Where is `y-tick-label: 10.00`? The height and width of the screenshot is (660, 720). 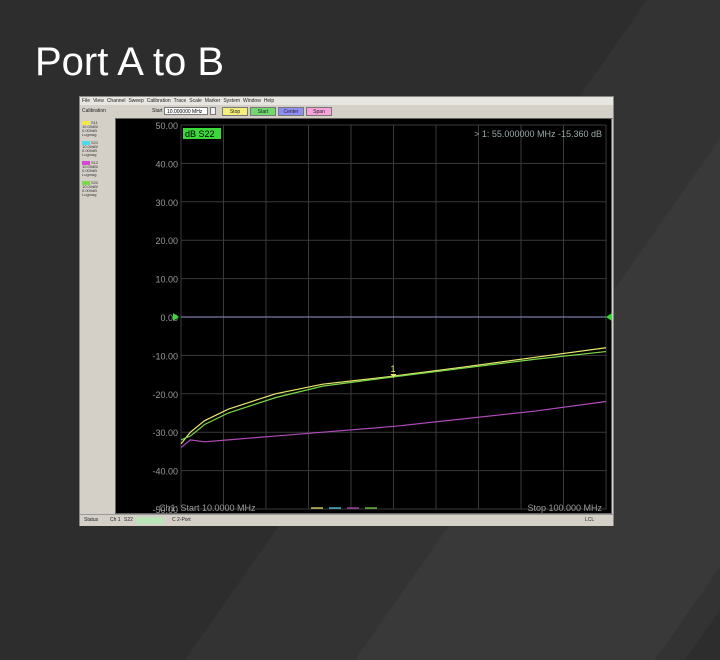 y-tick-label: 10.00 is located at coordinates (166, 280).